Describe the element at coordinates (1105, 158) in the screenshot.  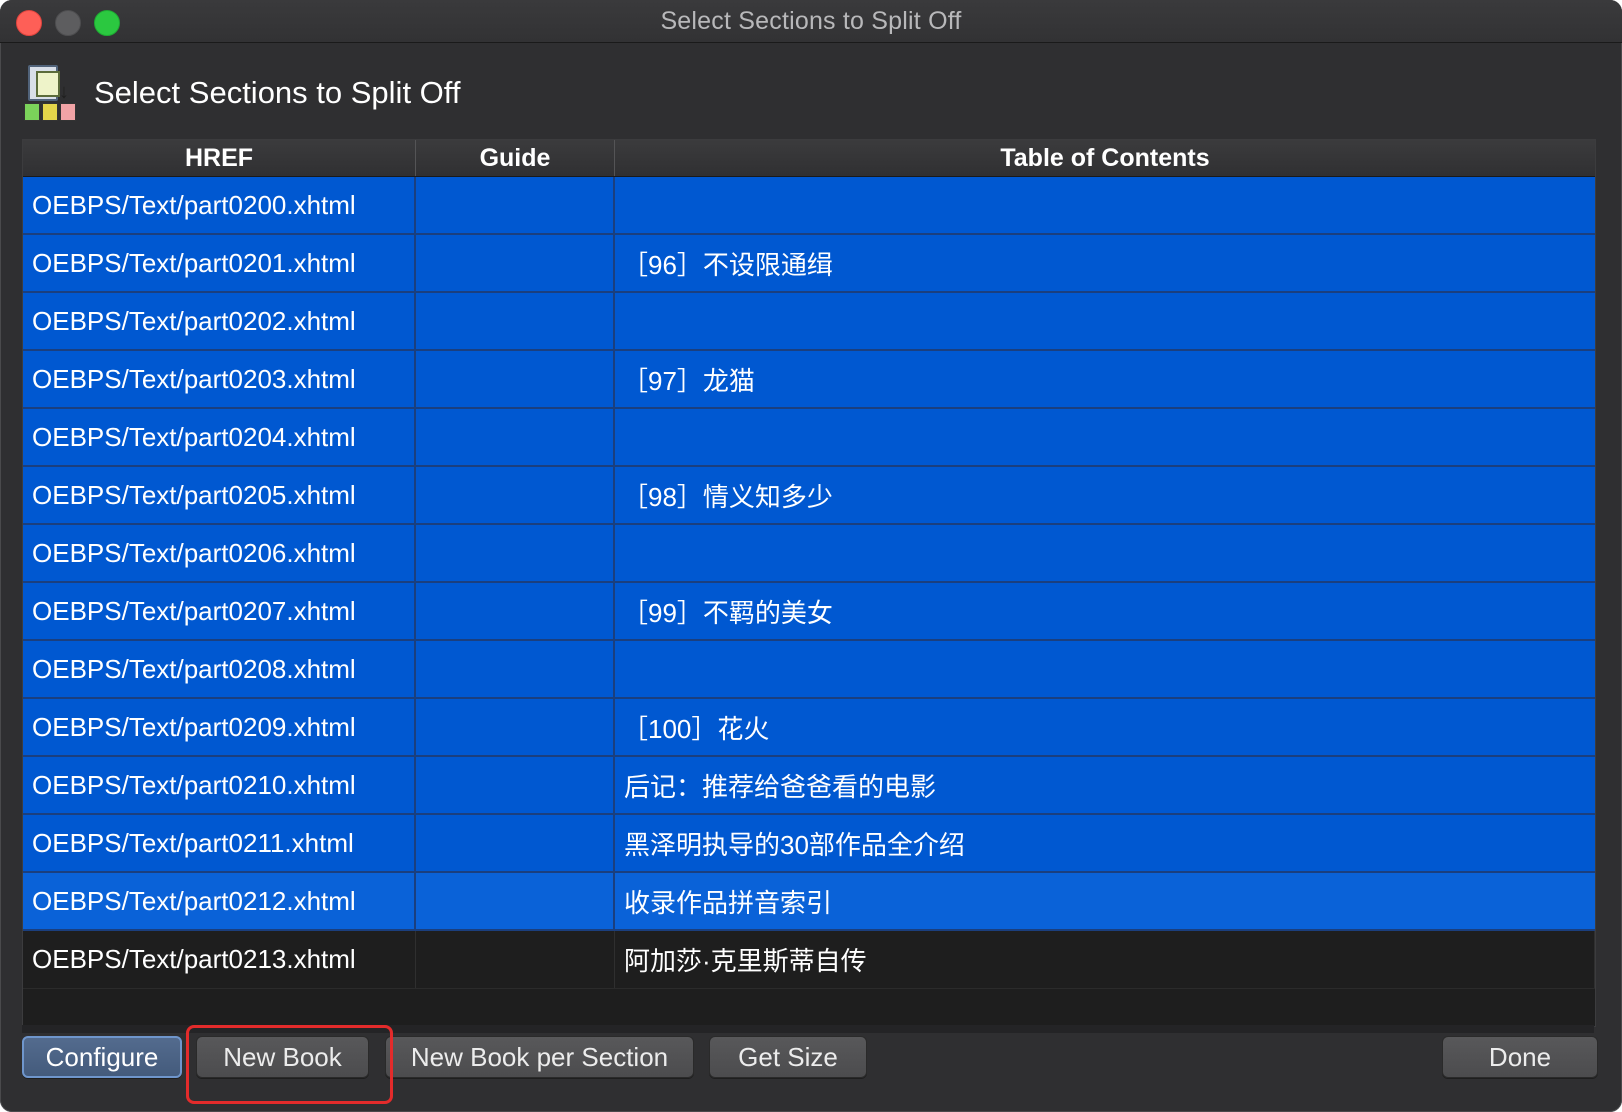
I see `column-header-toc: Table of Contents` at that location.